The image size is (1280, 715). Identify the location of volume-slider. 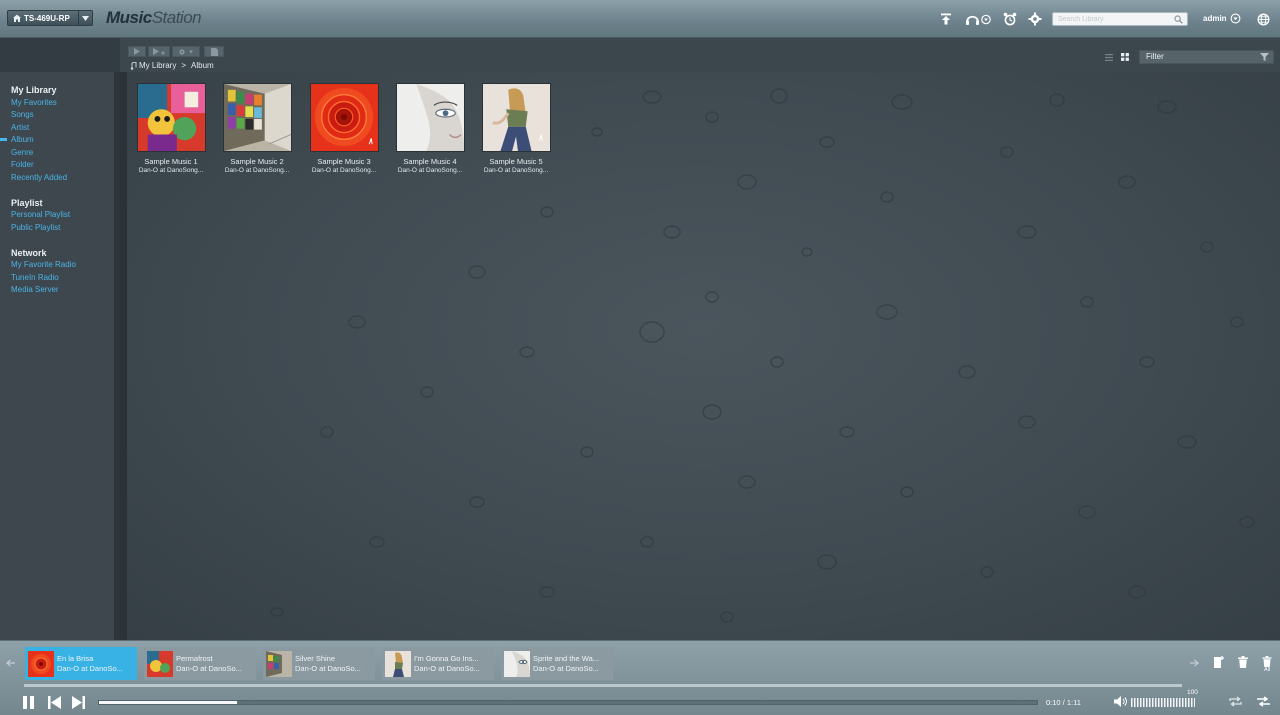
(1163, 702).